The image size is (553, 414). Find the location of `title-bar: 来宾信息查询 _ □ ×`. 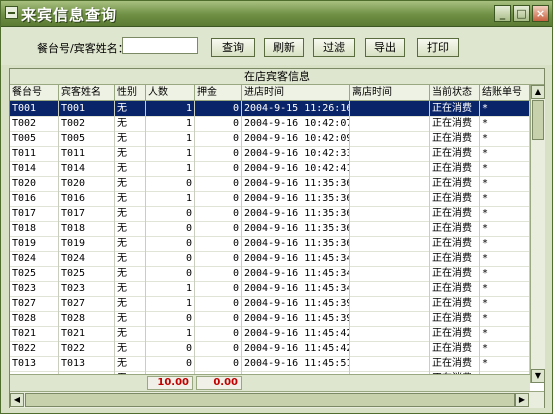

title-bar: 来宾信息查询 _ □ × is located at coordinates (276, 14).